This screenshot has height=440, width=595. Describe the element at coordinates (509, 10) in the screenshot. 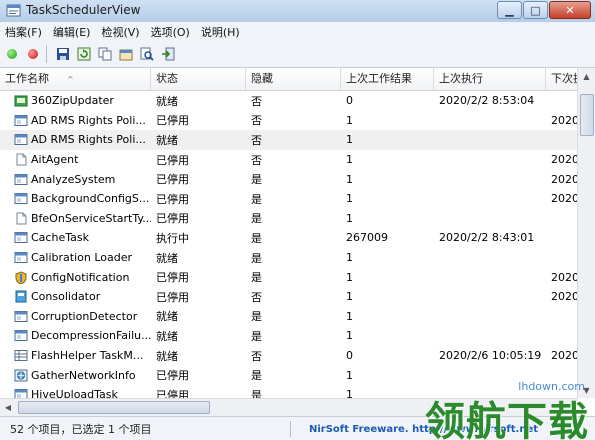

I see `minimize-button: ▁` at that location.